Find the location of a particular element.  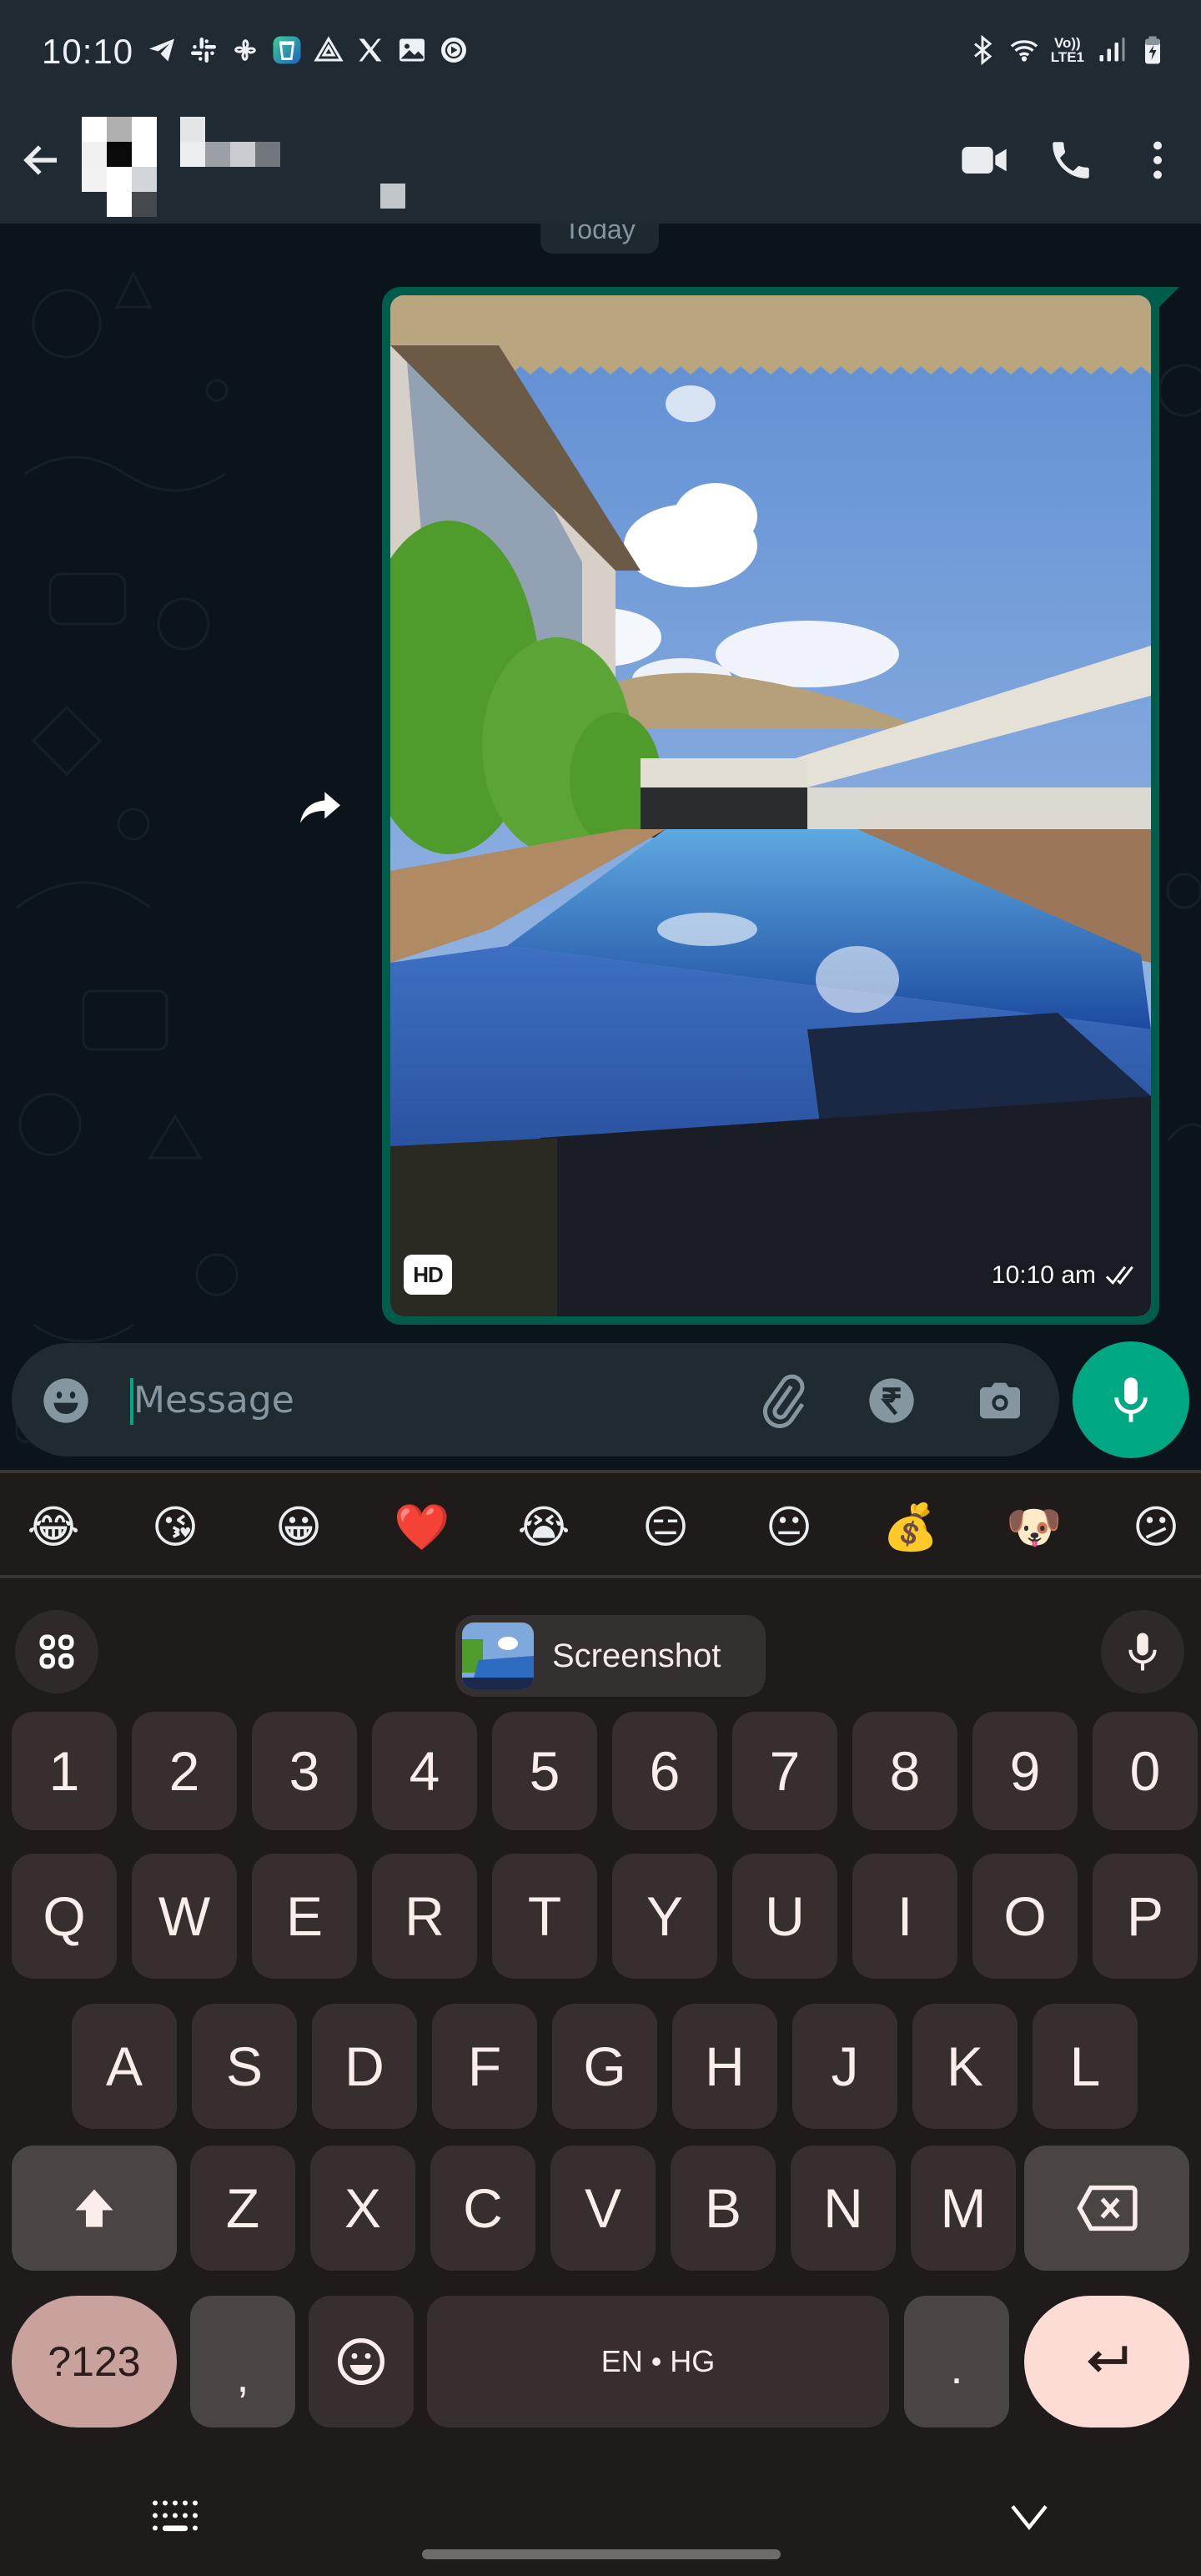

emoji-suggestion: 😘 is located at coordinates (176, 1527).